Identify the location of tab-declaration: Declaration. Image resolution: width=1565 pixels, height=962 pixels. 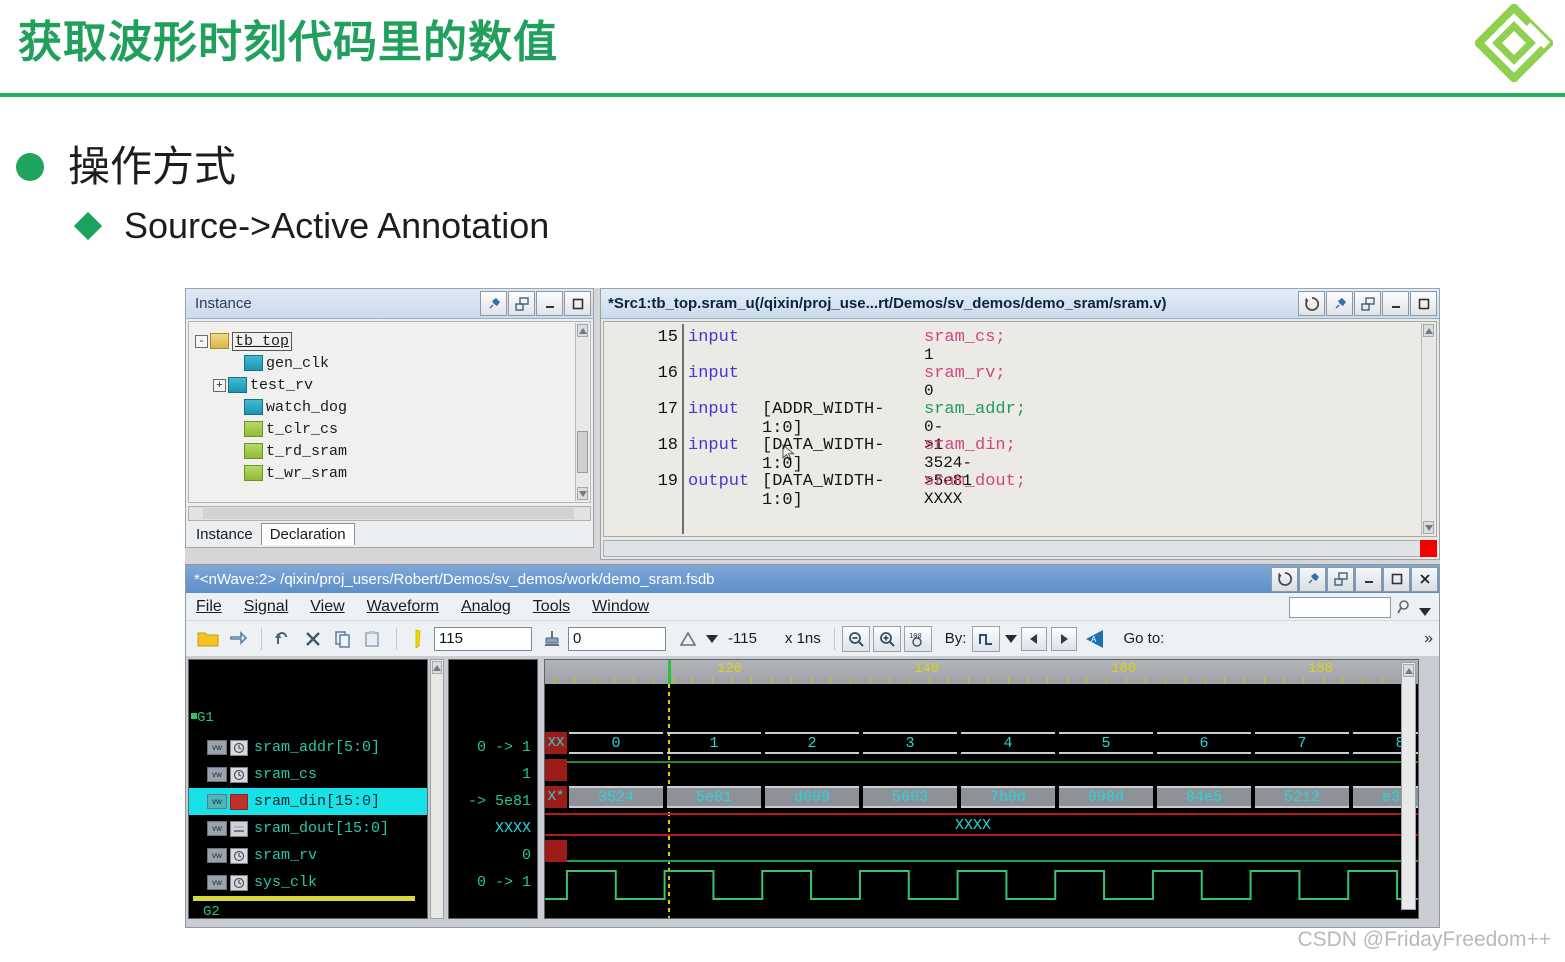
(307, 534).